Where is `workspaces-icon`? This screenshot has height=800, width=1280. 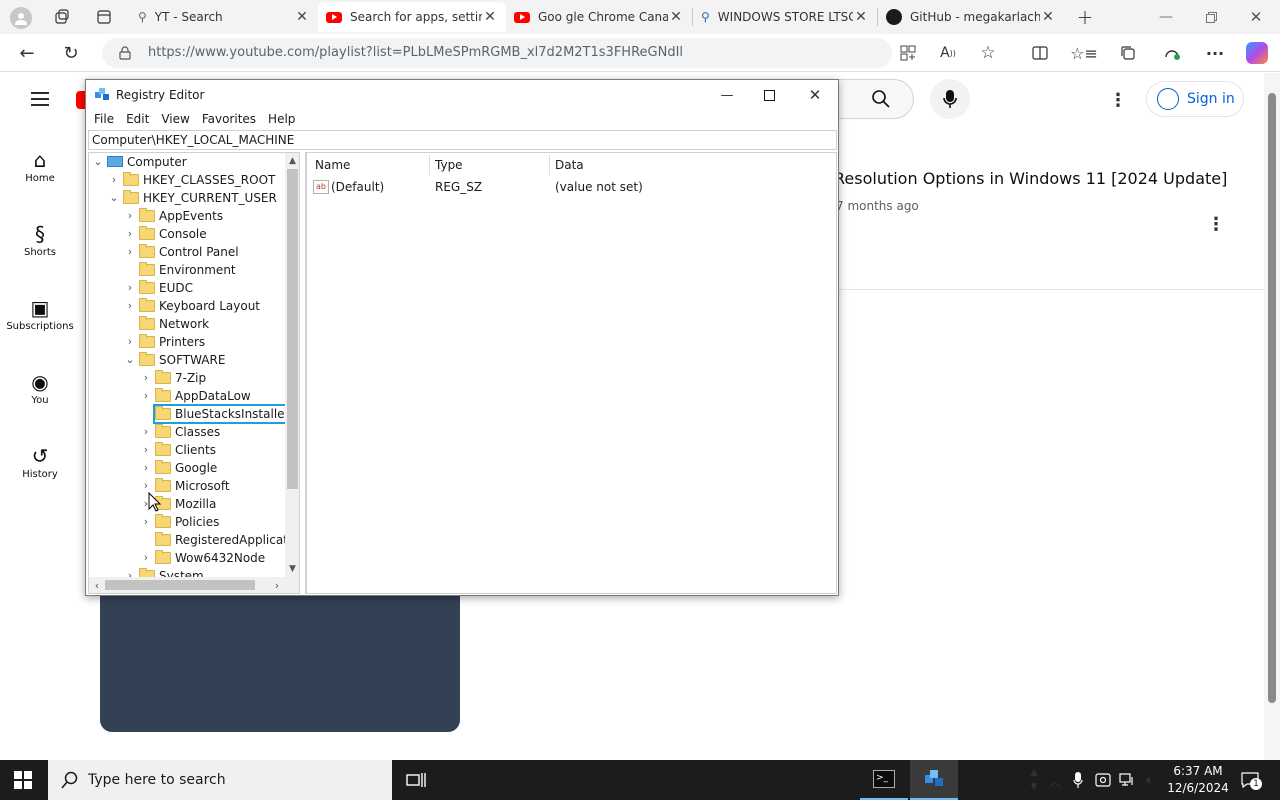 workspaces-icon is located at coordinates (62, 17).